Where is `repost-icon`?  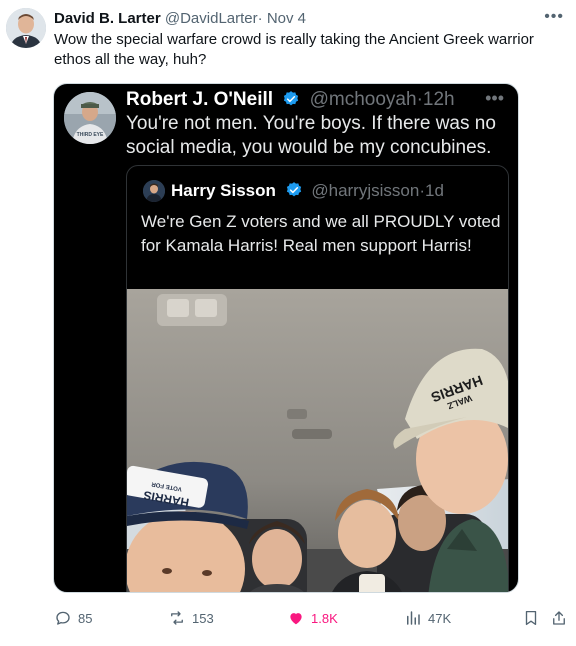
repost-icon is located at coordinates (177, 618).